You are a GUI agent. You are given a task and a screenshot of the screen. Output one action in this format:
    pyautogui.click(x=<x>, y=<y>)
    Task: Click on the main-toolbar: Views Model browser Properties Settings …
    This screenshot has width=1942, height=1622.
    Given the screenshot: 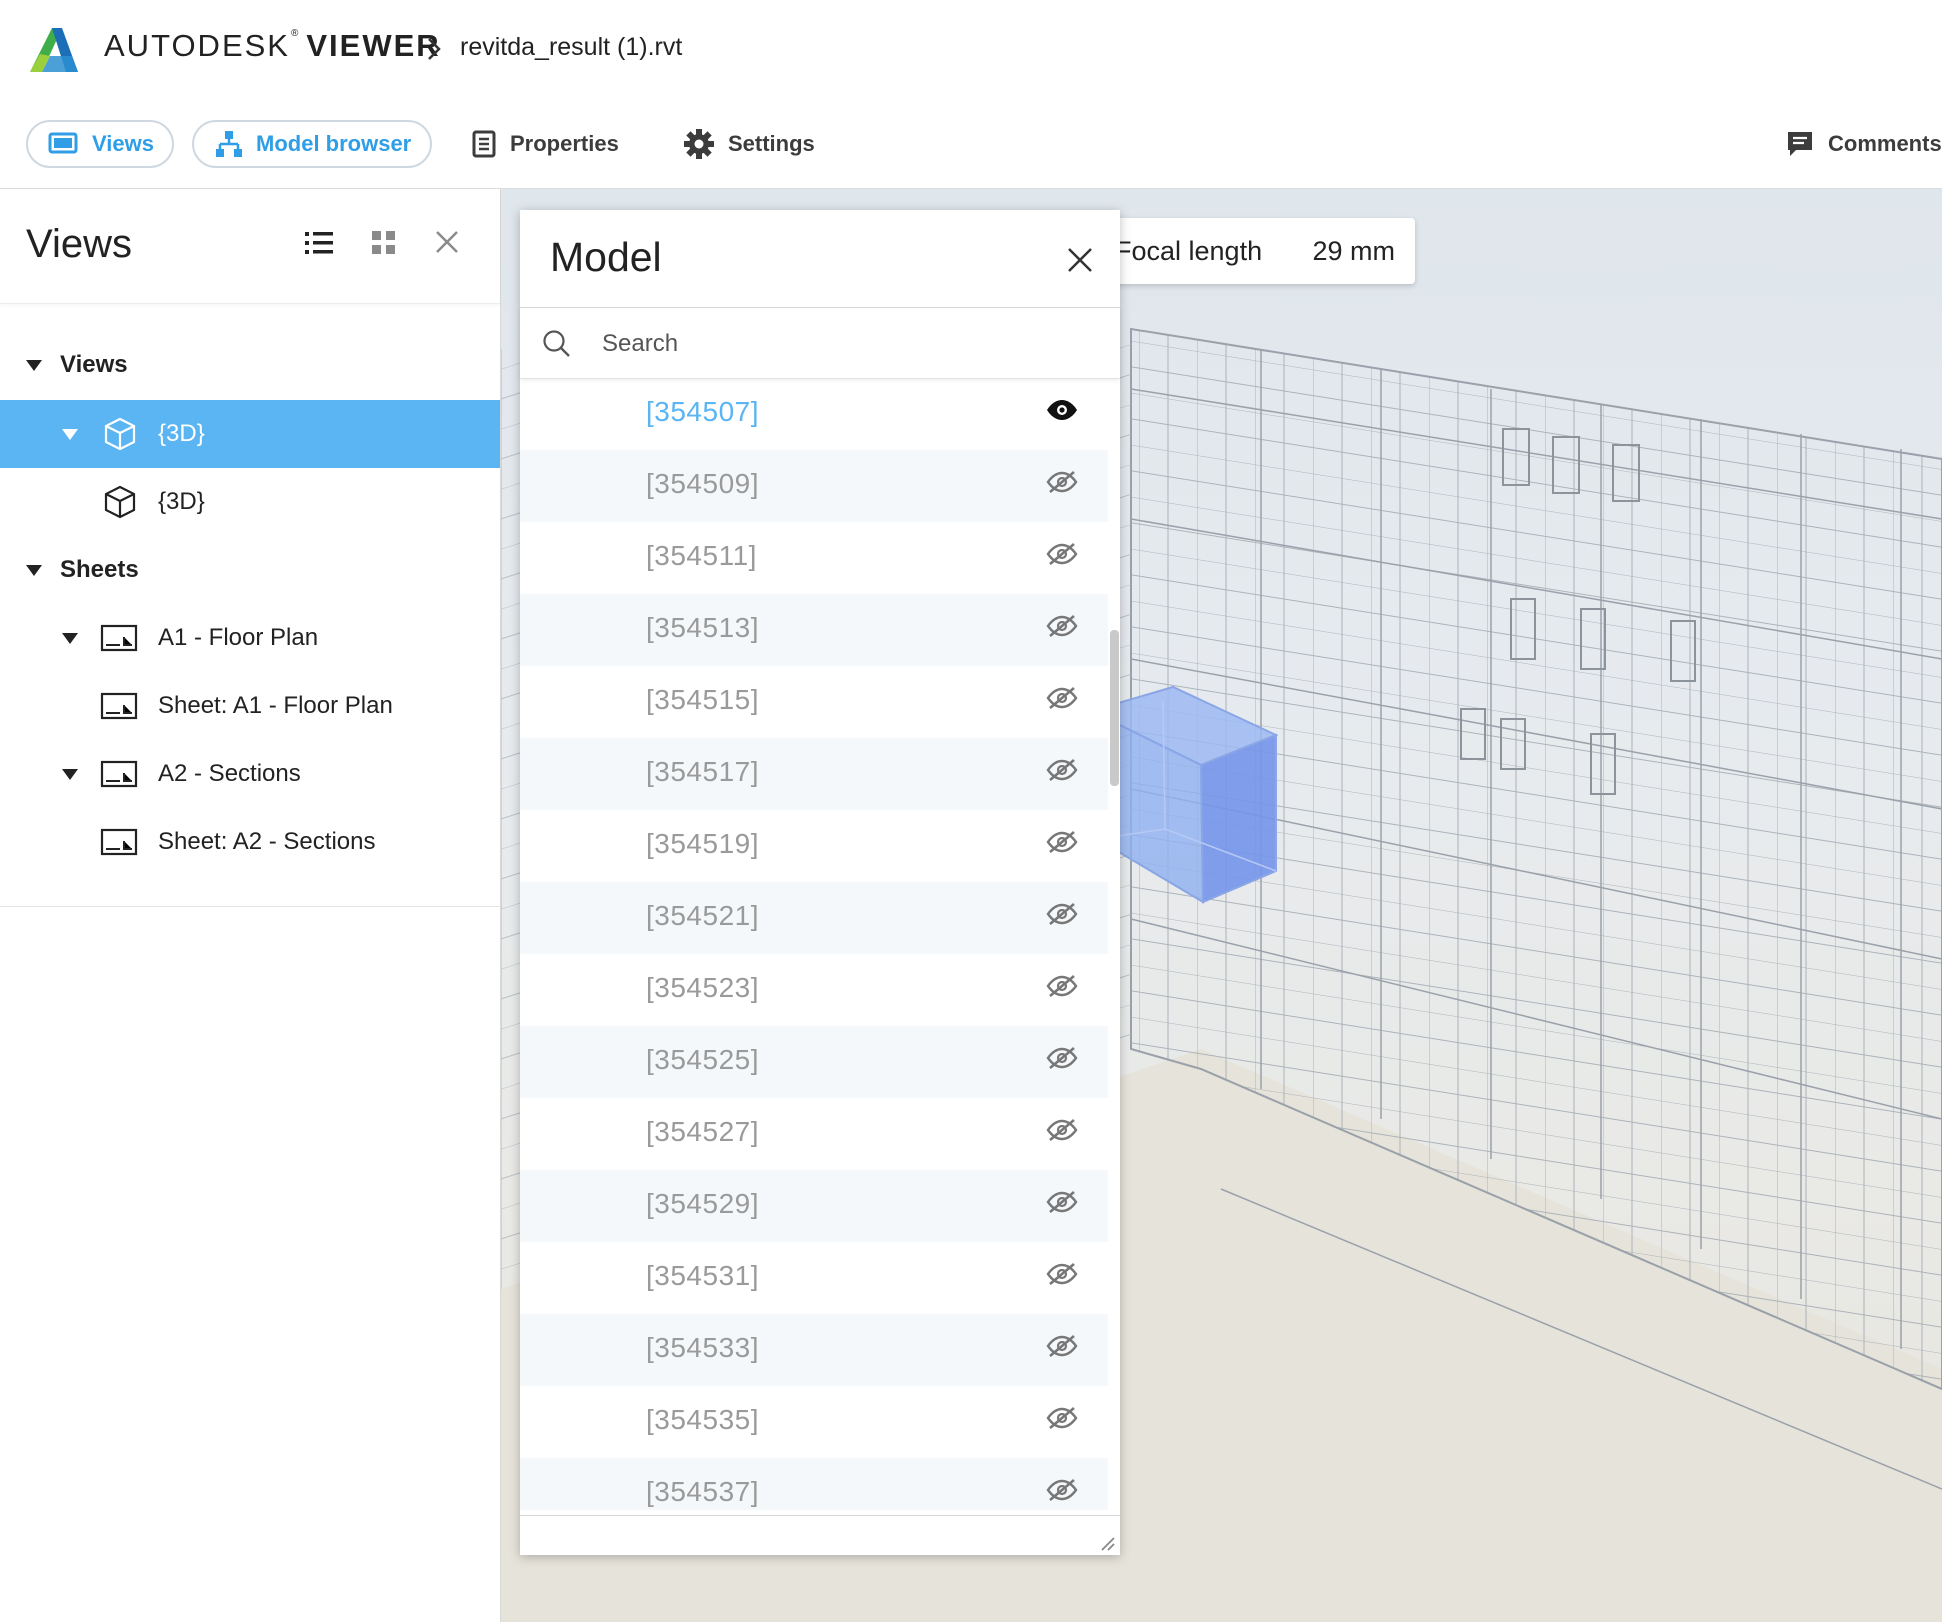 What is the action you would take?
    pyautogui.click(x=971, y=144)
    